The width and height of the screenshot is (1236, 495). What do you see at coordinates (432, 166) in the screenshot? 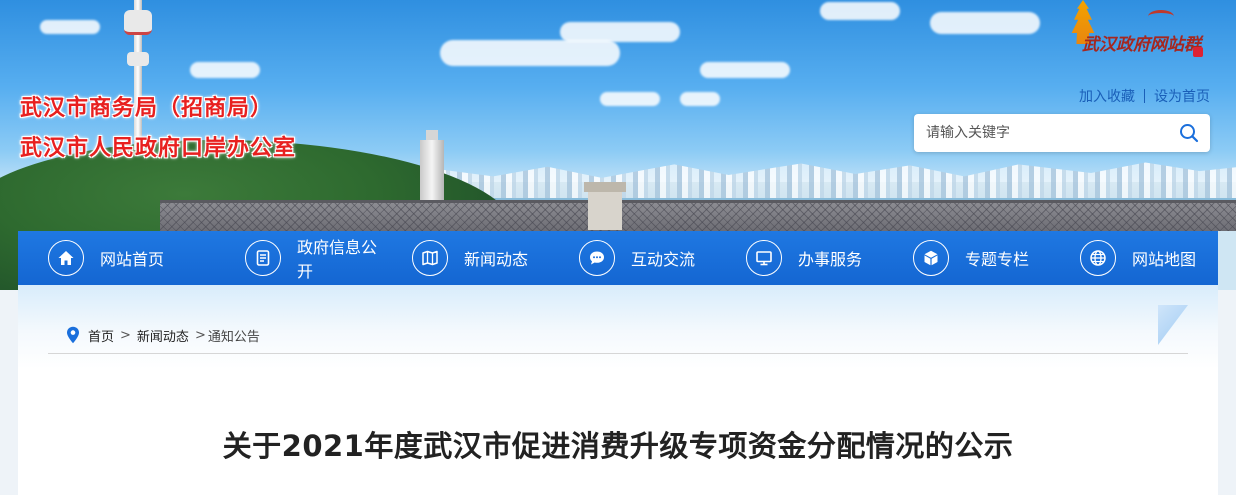
I see `highrise-building` at bounding box center [432, 166].